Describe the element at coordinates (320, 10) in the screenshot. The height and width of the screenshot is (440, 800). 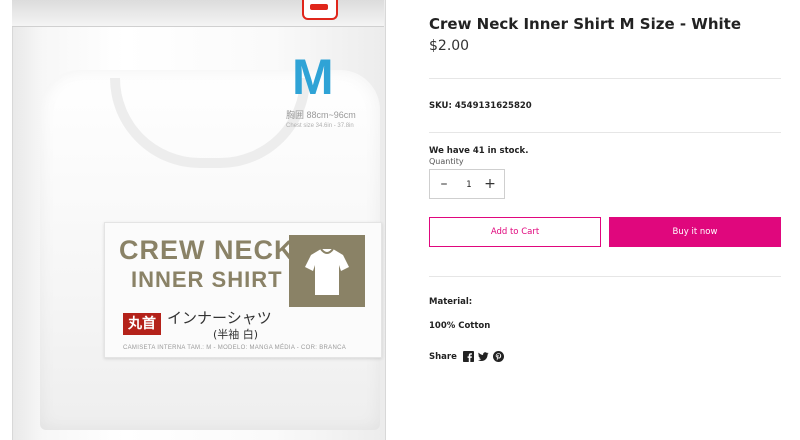
I see `price-sticker` at that location.